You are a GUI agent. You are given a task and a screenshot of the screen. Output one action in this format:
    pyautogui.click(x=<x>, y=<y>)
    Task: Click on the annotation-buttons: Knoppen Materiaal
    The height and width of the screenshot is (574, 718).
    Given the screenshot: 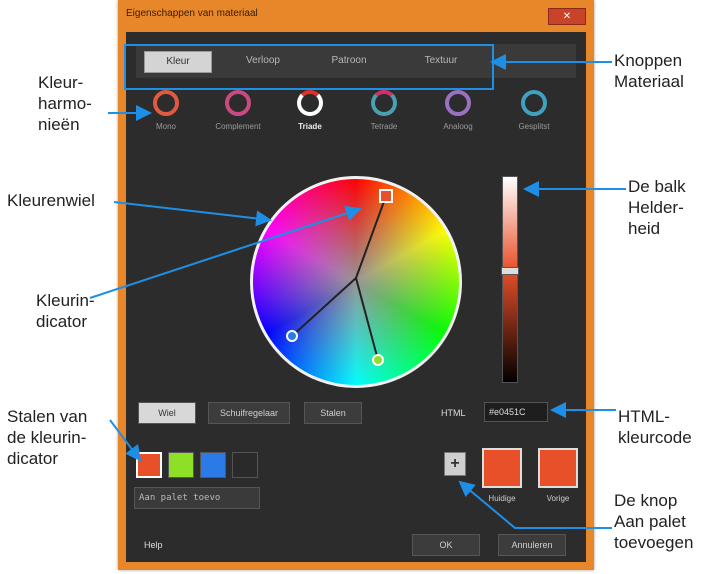 What is the action you would take?
    pyautogui.click(x=649, y=71)
    